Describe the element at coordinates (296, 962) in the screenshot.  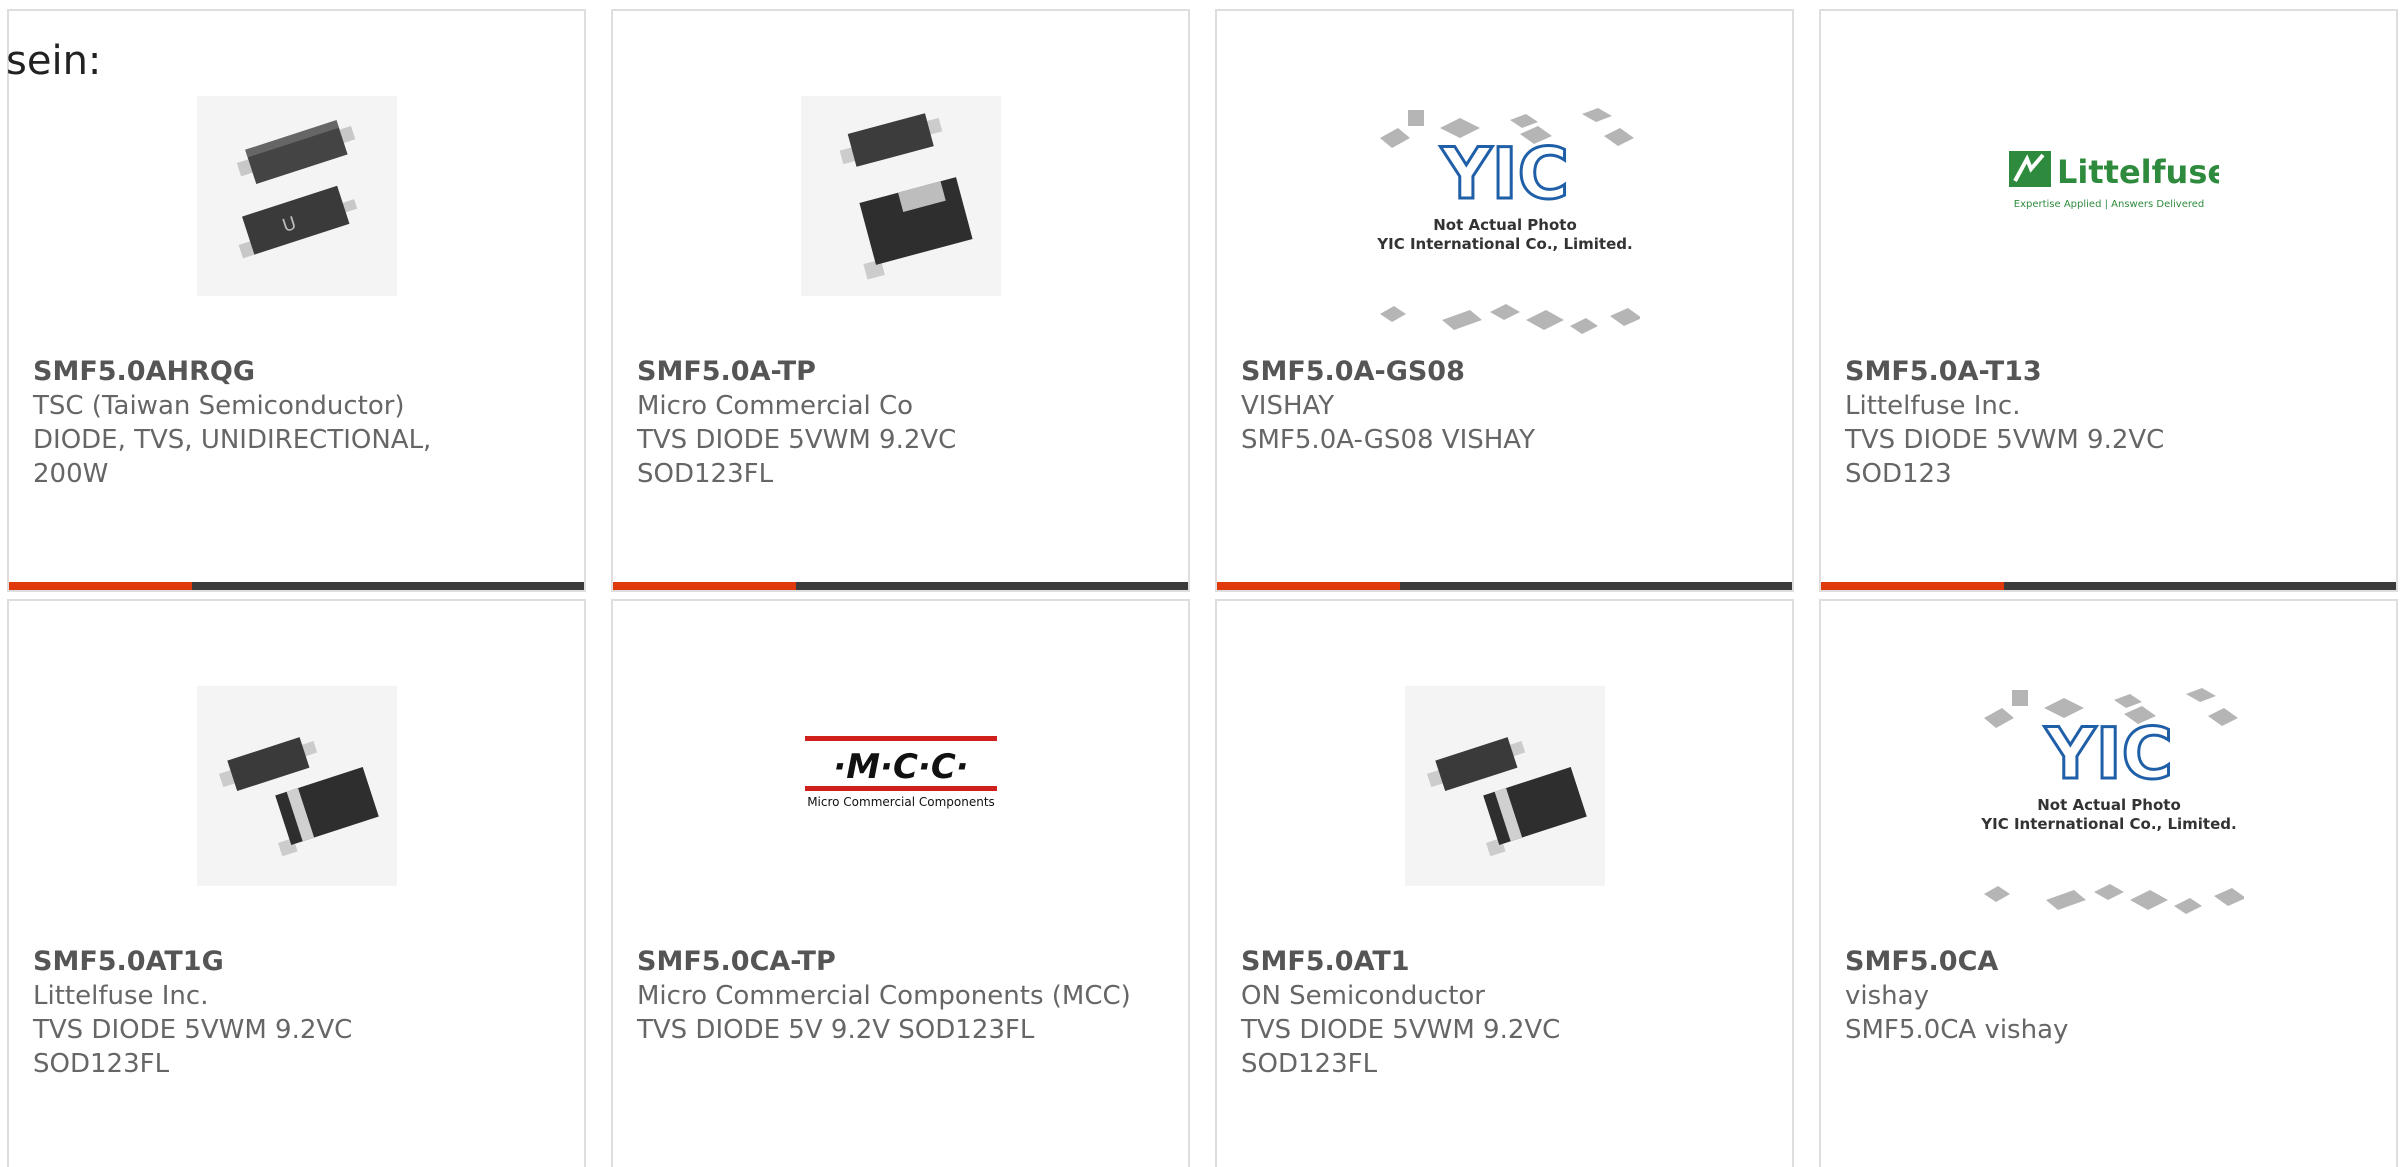
I see `part-number: SMF5.0AT1G` at that location.